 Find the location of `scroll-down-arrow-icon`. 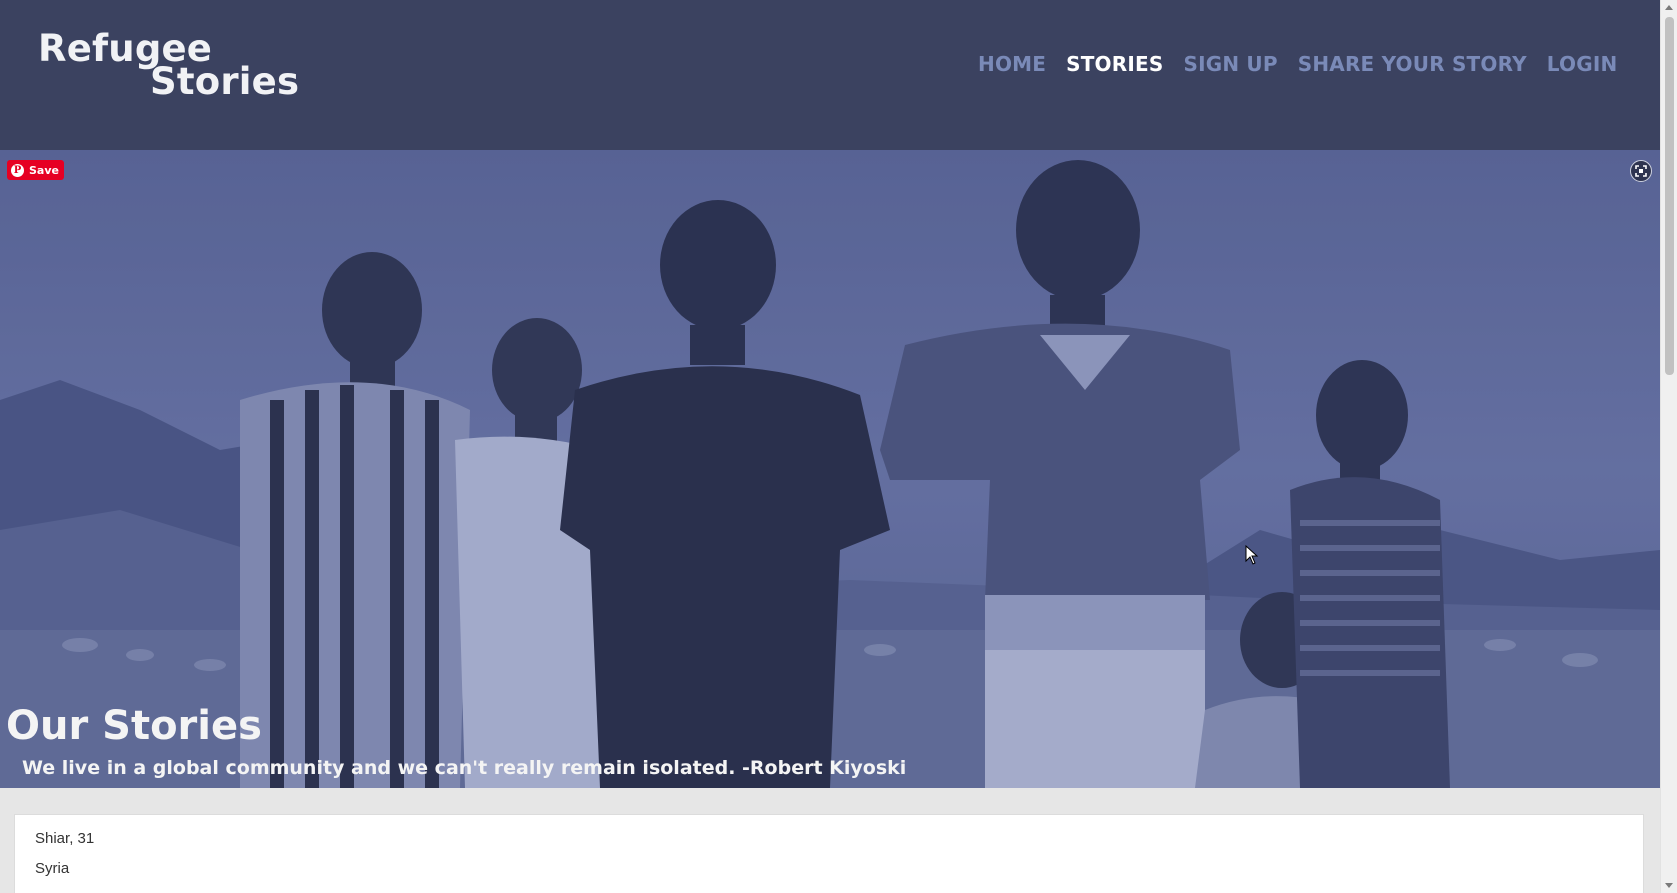

scroll-down-arrow-icon is located at coordinates (1669, 885).